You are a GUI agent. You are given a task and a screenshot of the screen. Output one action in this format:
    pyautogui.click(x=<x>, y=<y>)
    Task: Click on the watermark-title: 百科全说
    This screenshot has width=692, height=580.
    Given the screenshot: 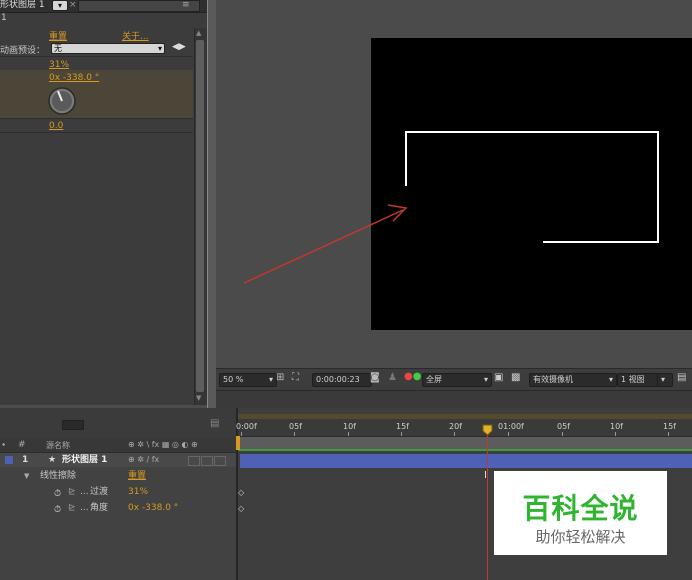 What is the action you would take?
    pyautogui.click(x=580, y=508)
    